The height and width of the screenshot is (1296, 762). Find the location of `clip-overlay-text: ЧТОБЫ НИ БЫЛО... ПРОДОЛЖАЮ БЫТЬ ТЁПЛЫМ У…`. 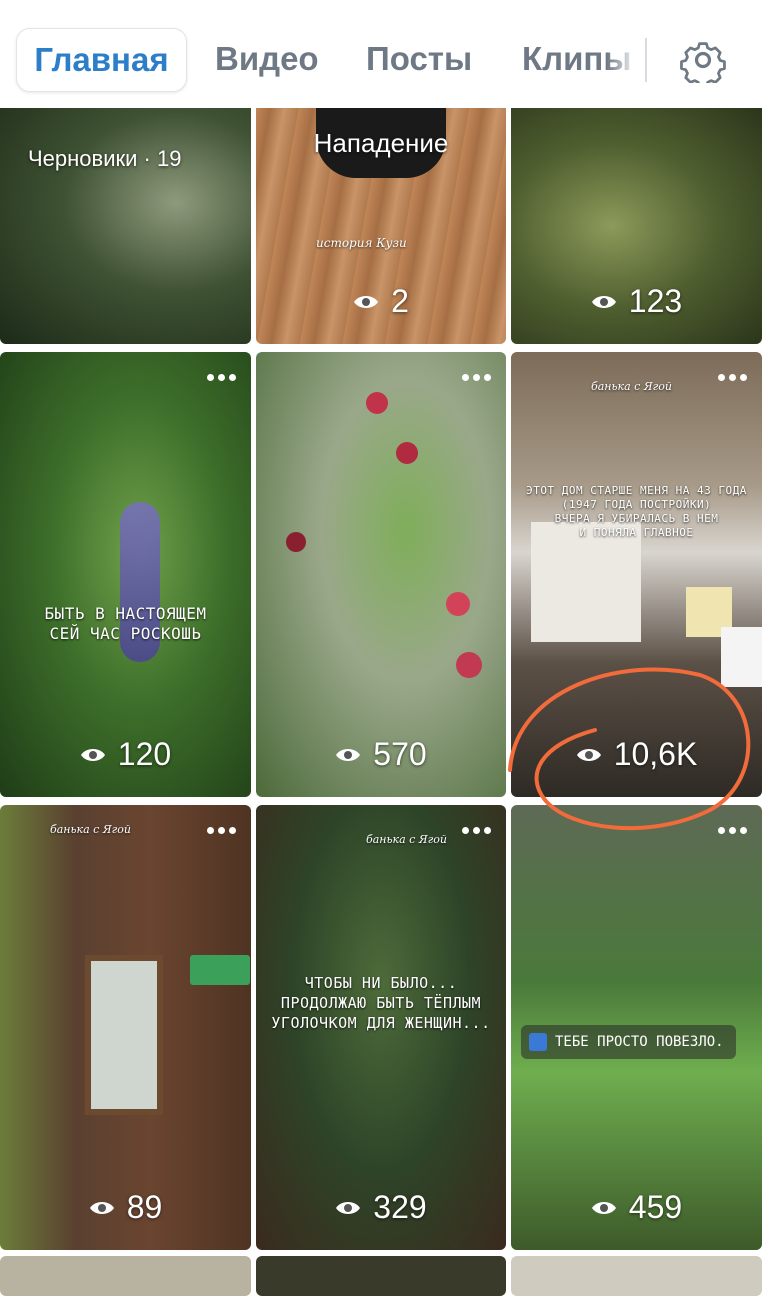

clip-overlay-text: ЧТОБЫ НИ БЫЛО... ПРОДОЛЖАЮ БЫТЬ ТЁПЛЫМ У… is located at coordinates (381, 1003).